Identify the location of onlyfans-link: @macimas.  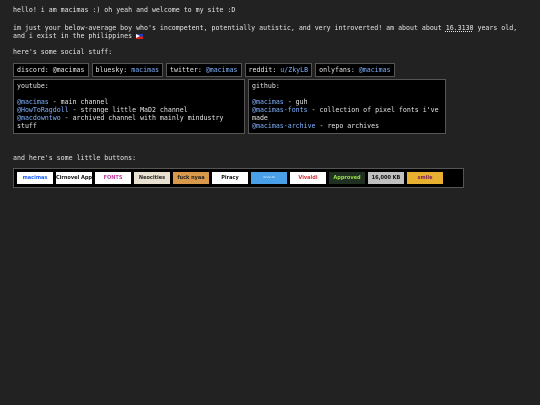
(375, 70).